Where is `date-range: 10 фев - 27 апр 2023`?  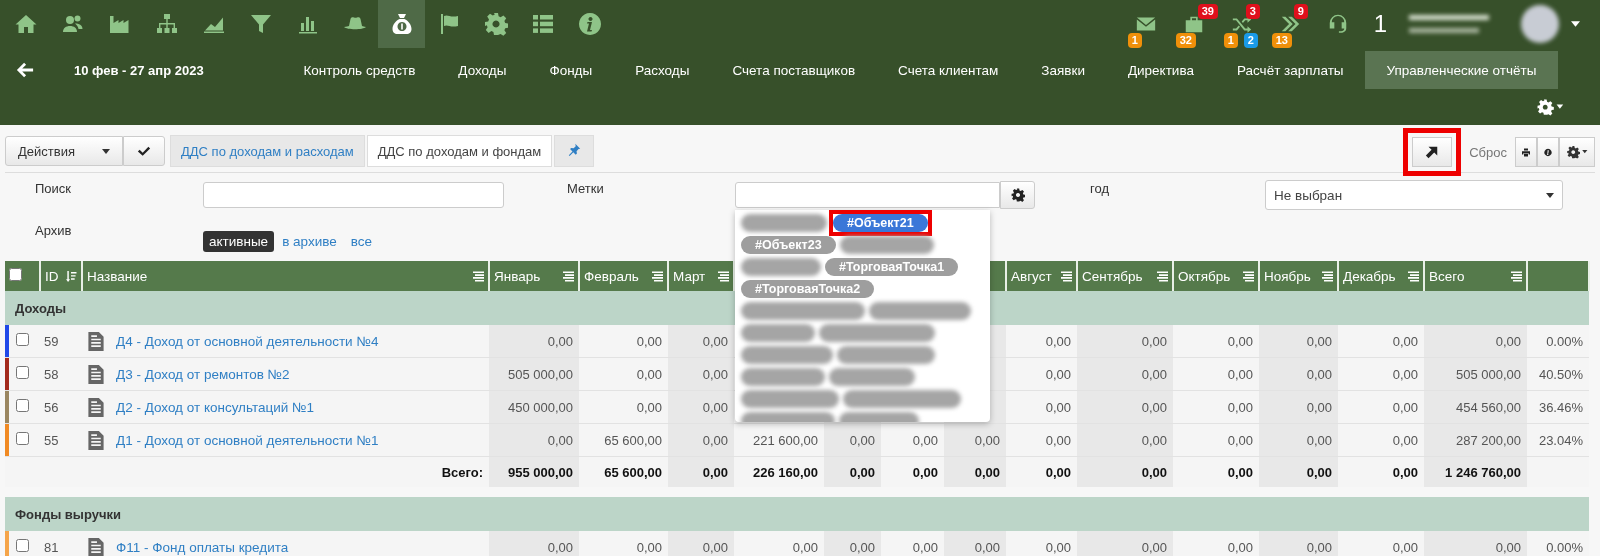
date-range: 10 фев - 27 апр 2023 is located at coordinates (166, 70).